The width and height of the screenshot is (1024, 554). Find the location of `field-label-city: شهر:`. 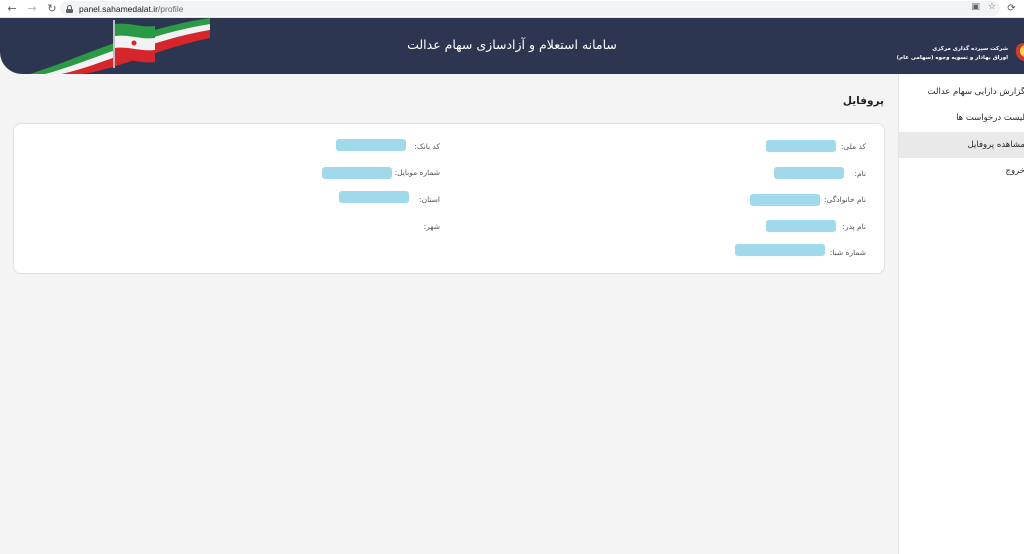

field-label-city: شهر: is located at coordinates (431, 226).